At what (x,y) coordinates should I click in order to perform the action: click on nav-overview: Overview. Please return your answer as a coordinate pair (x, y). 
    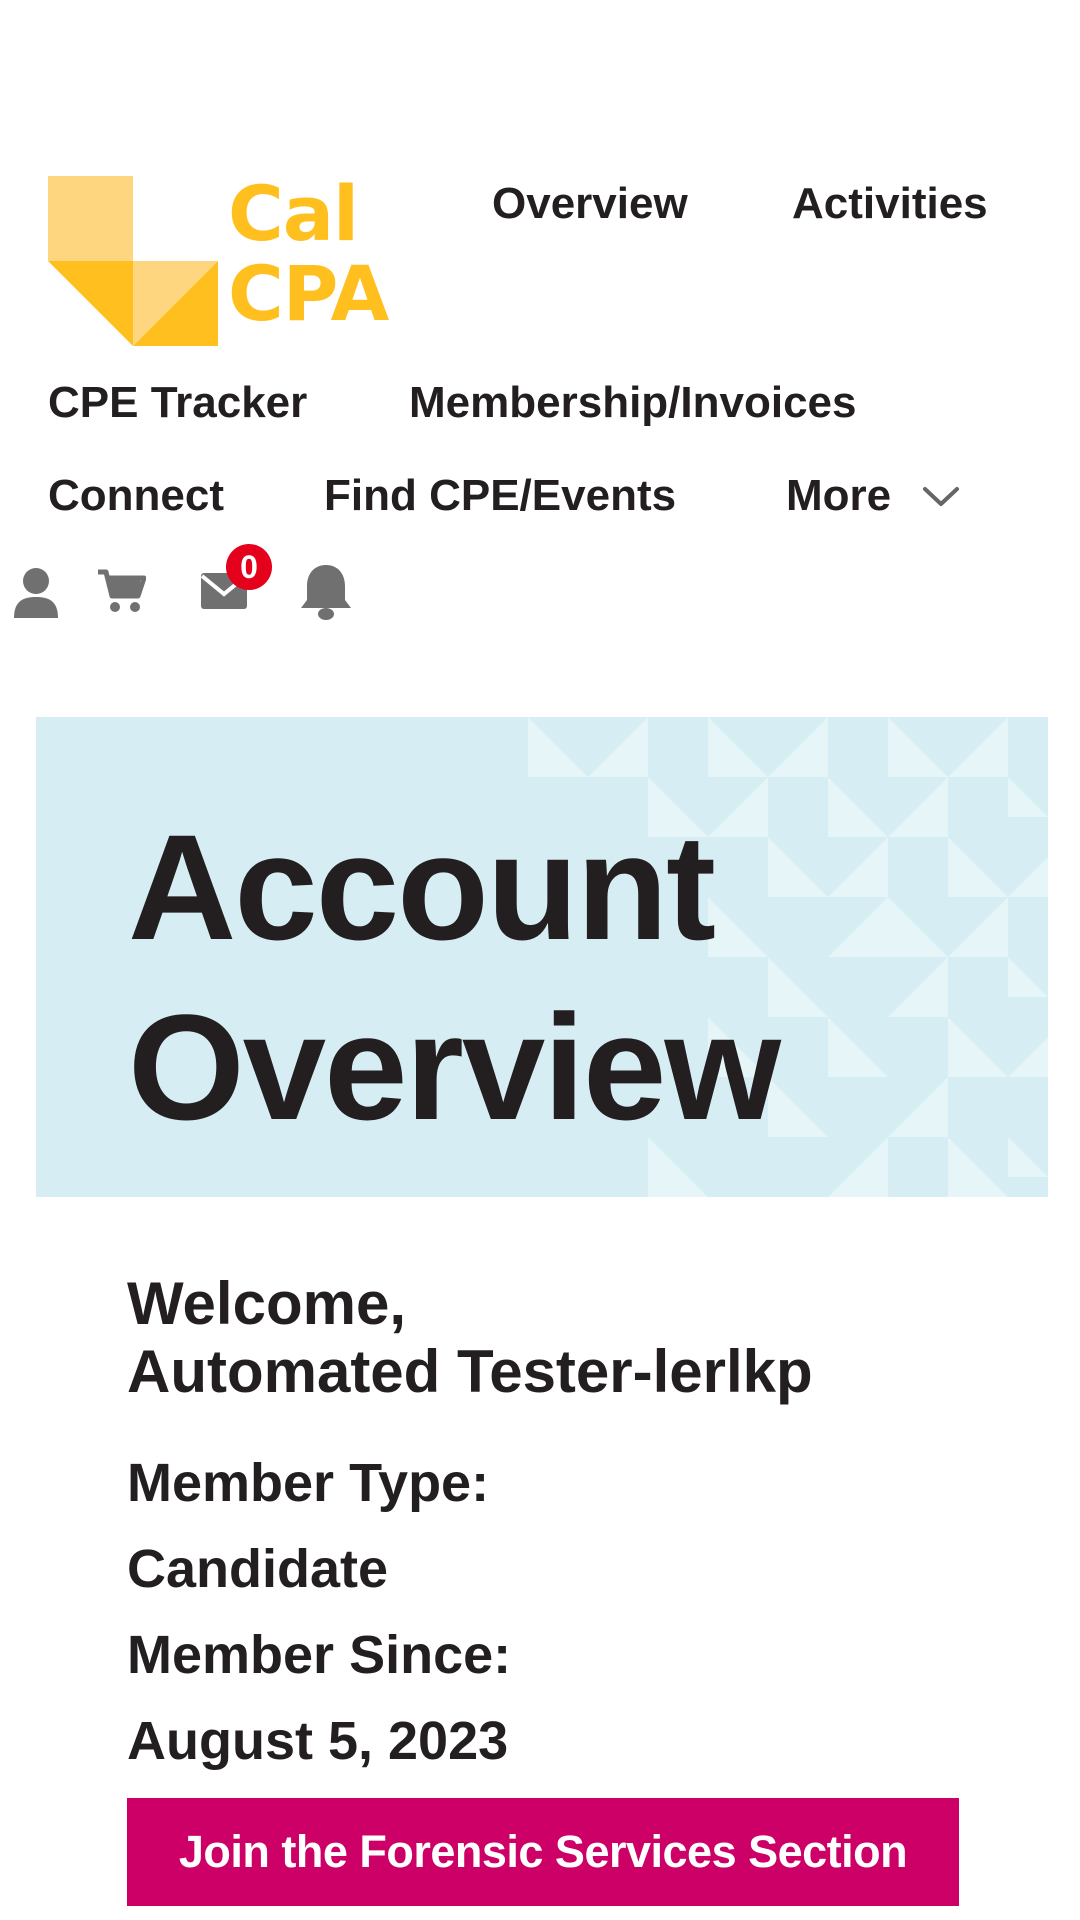
    Looking at the image, I should click on (590, 204).